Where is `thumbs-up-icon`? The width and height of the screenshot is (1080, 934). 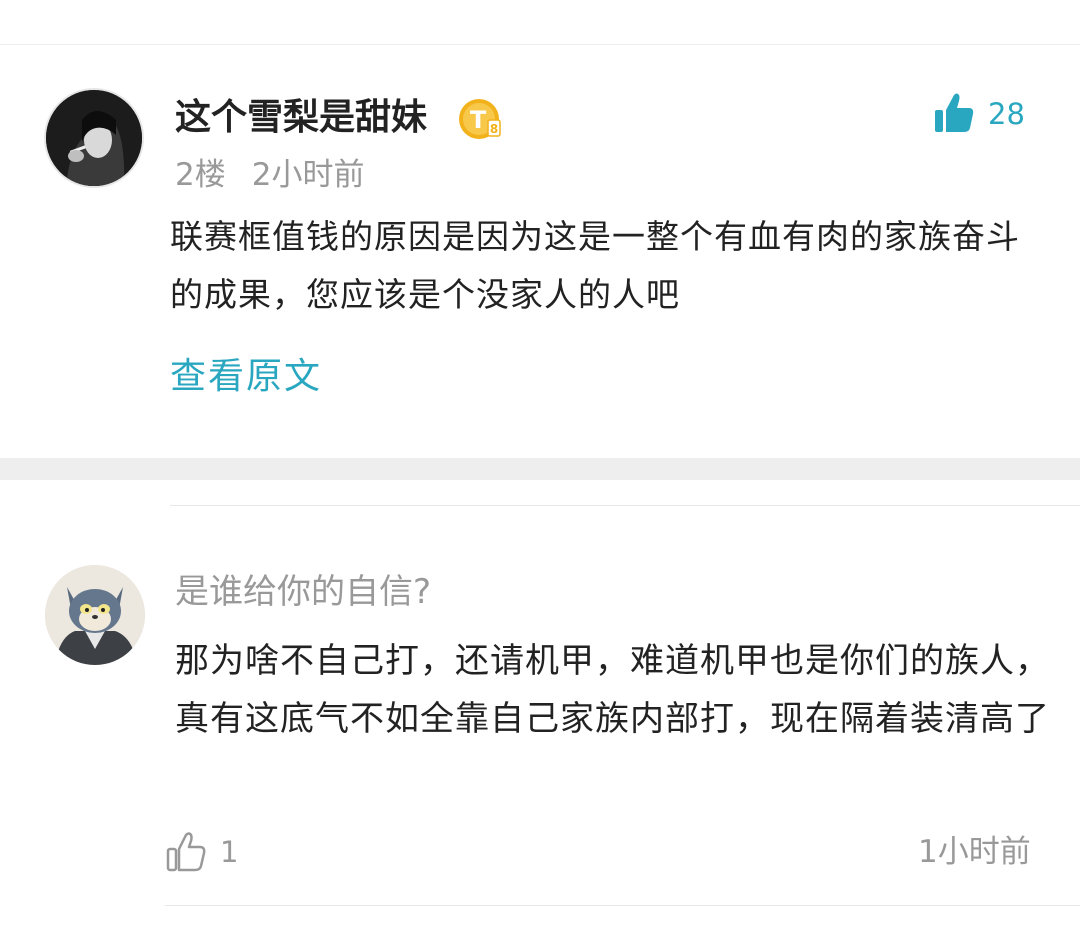
thumbs-up-icon is located at coordinates (954, 112).